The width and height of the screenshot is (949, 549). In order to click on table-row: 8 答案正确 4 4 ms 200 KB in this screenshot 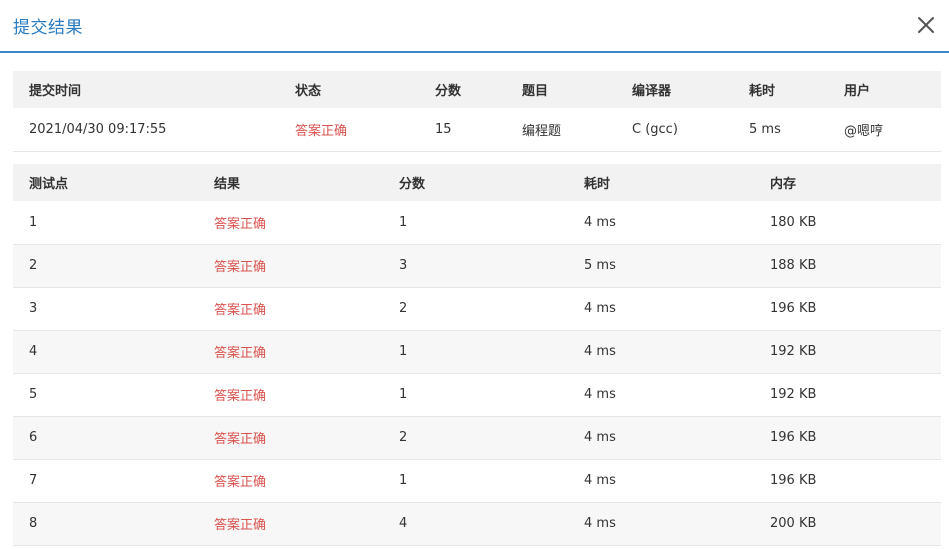, I will do `click(477, 524)`.